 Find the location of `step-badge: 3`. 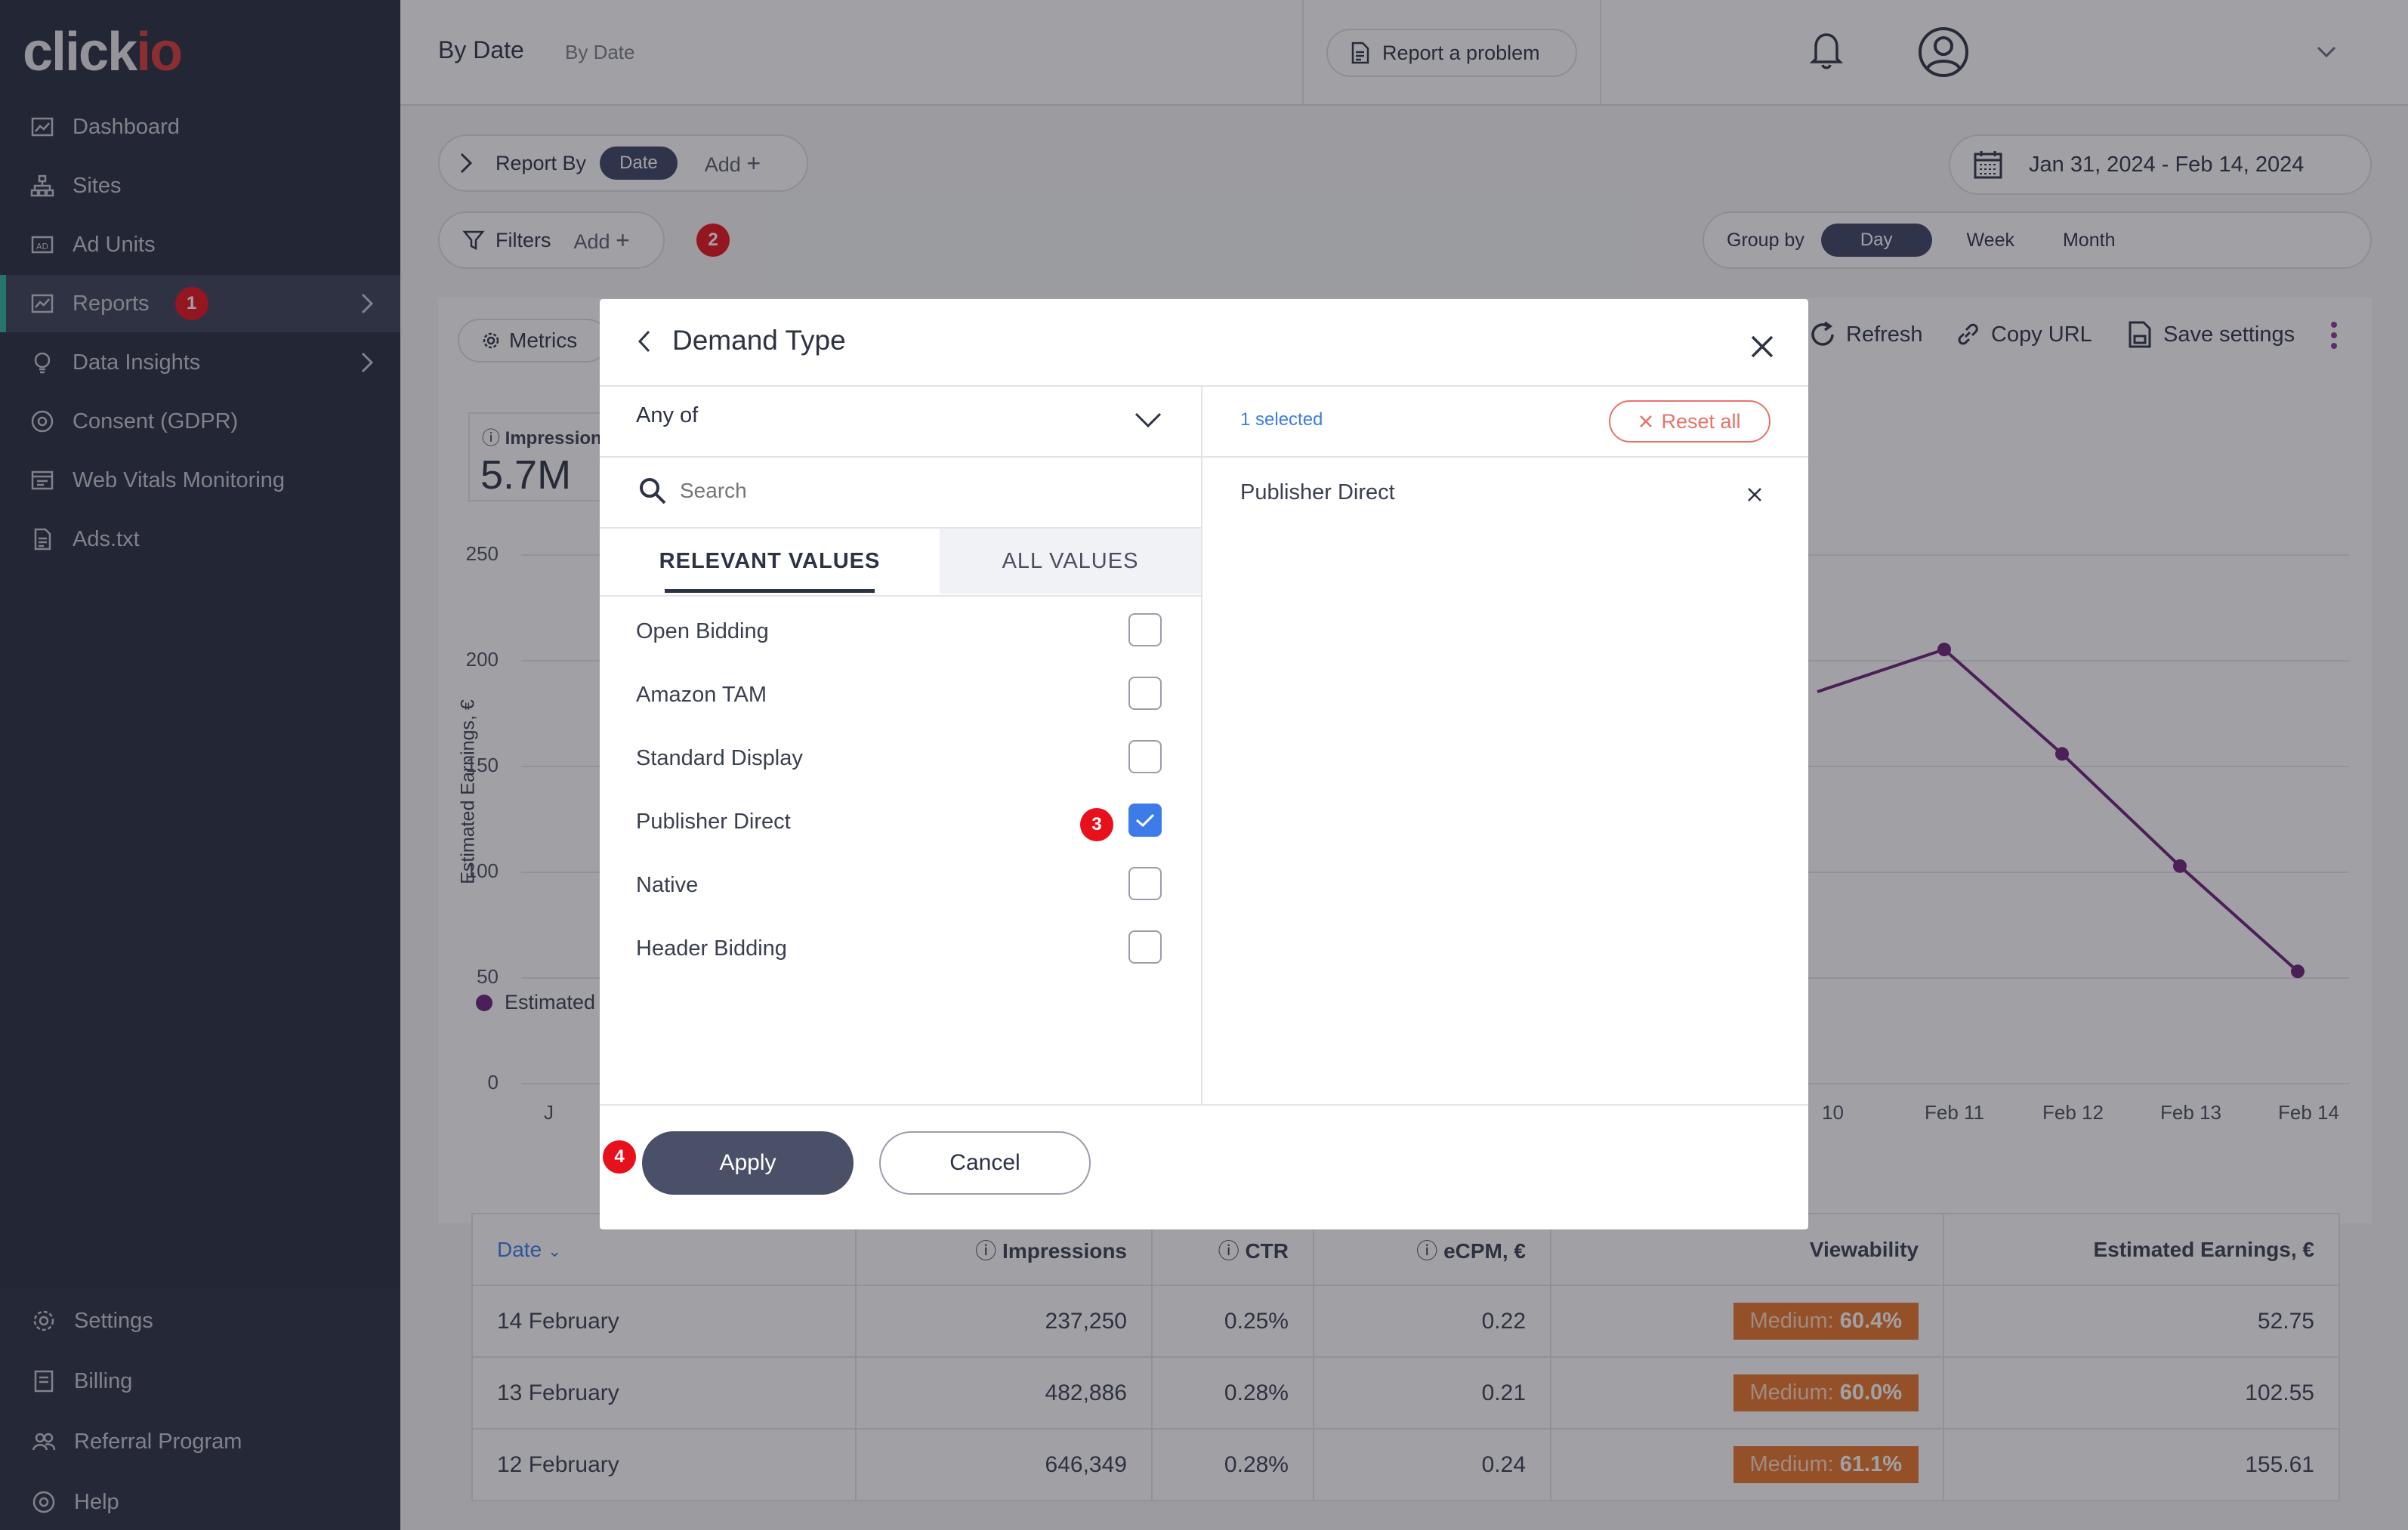

step-badge: 3 is located at coordinates (1096, 824).